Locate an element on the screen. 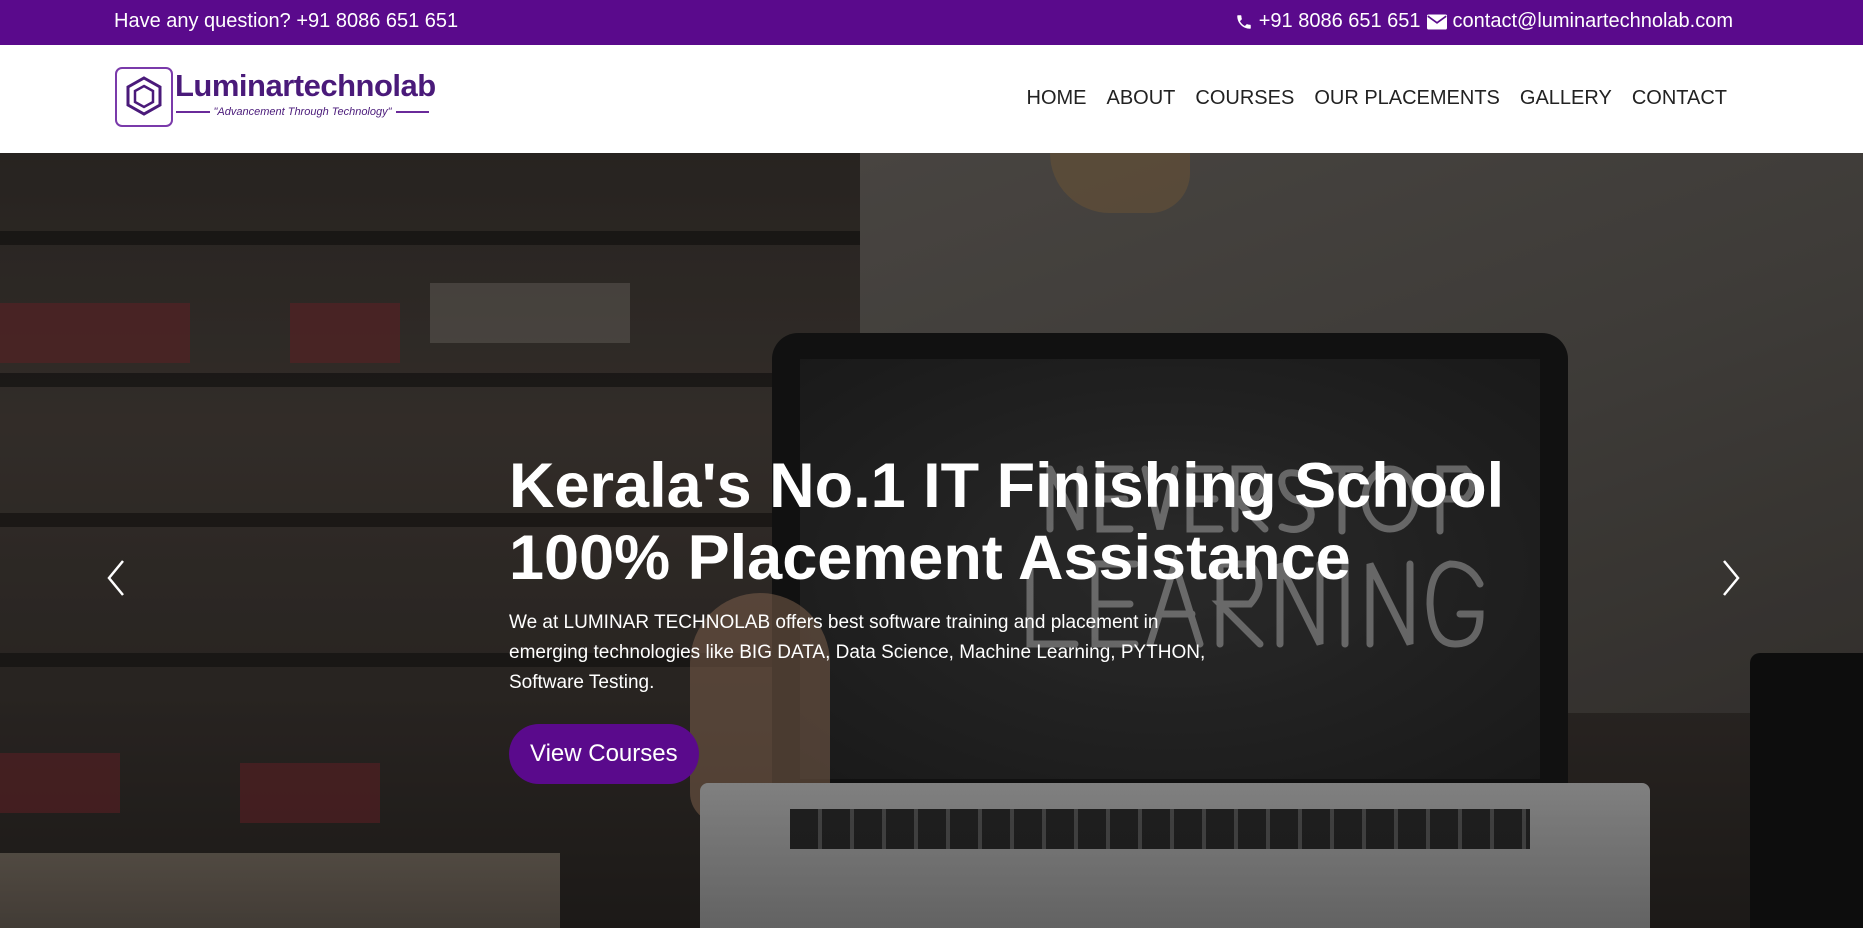 The image size is (1863, 928). hero-title-line1: Kerala's No.1 IT Finishing School is located at coordinates (1007, 486).